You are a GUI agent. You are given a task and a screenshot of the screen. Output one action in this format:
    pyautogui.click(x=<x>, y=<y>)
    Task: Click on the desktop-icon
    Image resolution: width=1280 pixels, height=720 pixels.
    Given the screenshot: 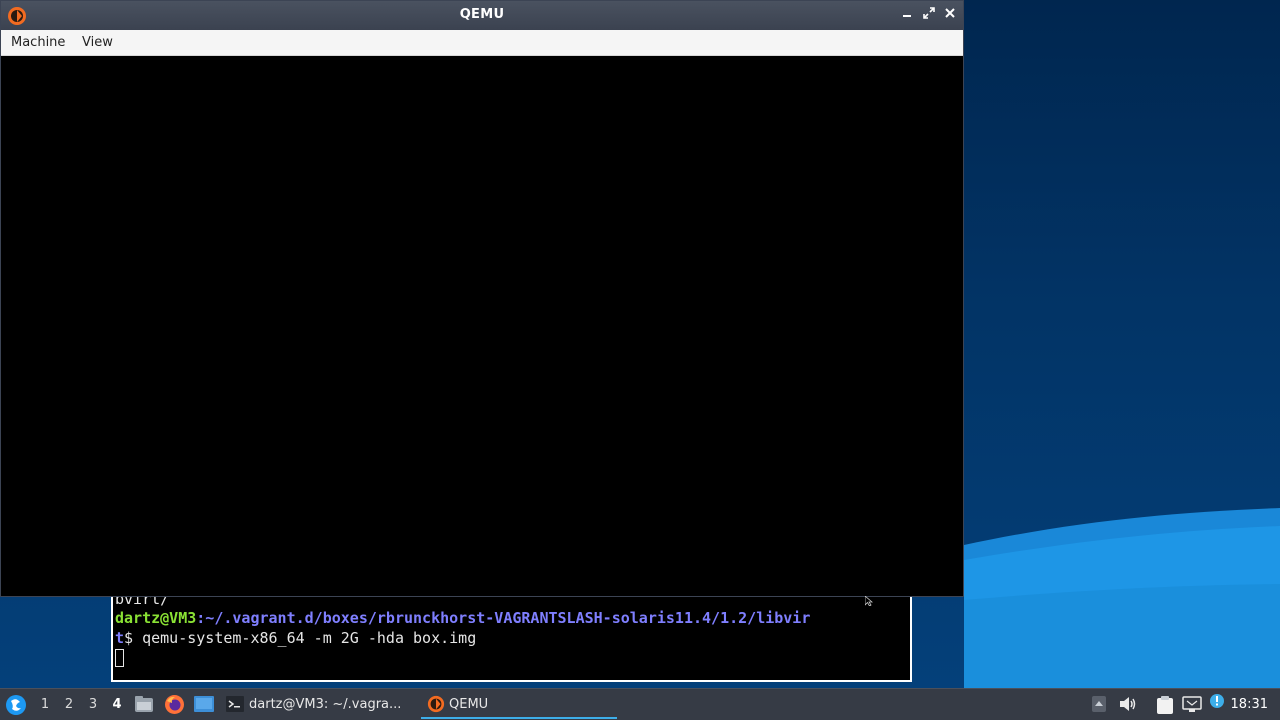 What is the action you would take?
    pyautogui.click(x=204, y=704)
    